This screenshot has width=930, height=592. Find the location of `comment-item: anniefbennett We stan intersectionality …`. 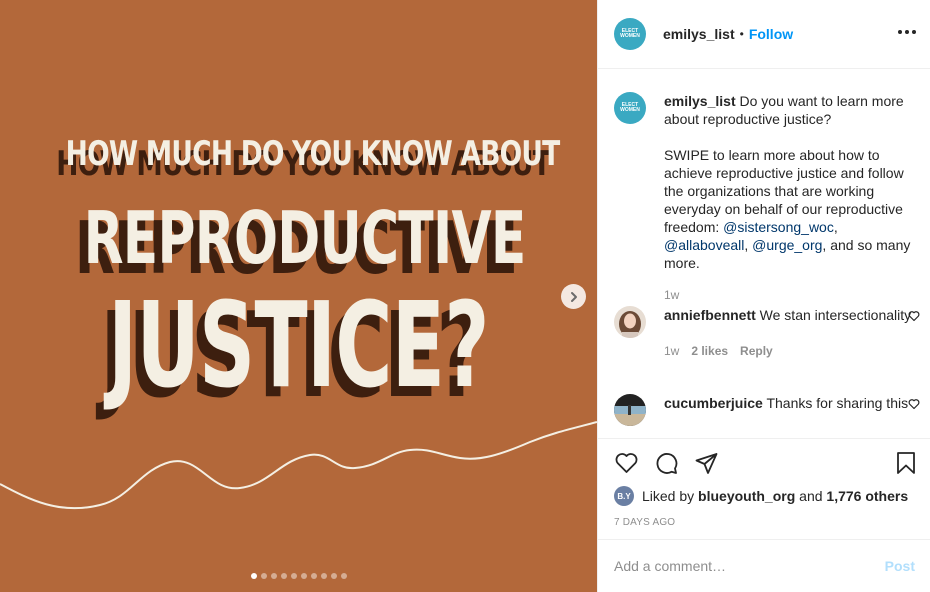

comment-item: anniefbennett We stan intersectionality … is located at coordinates (767, 333).